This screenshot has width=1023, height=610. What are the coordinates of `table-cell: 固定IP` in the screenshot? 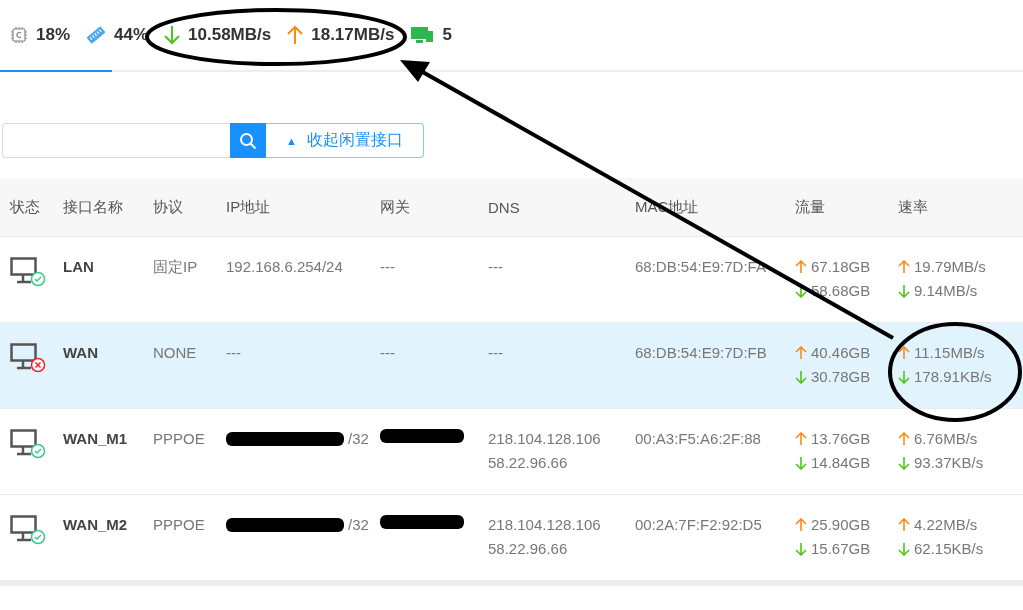 It's located at (175, 266).